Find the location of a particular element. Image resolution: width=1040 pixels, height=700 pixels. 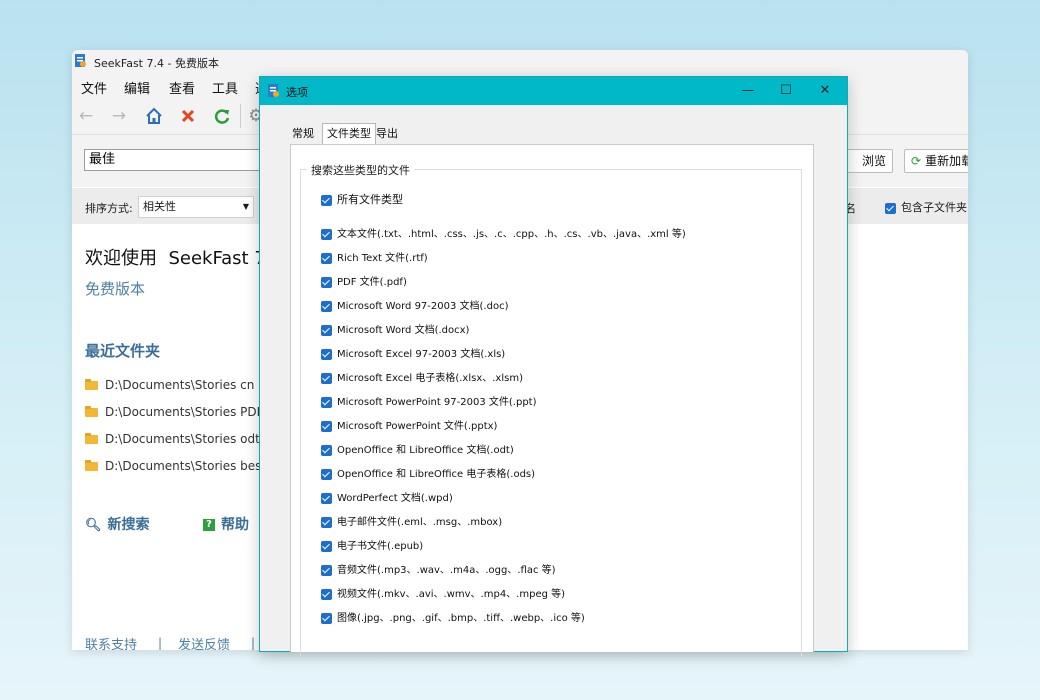

back-arrow-icon: ← is located at coordinates (86, 116).